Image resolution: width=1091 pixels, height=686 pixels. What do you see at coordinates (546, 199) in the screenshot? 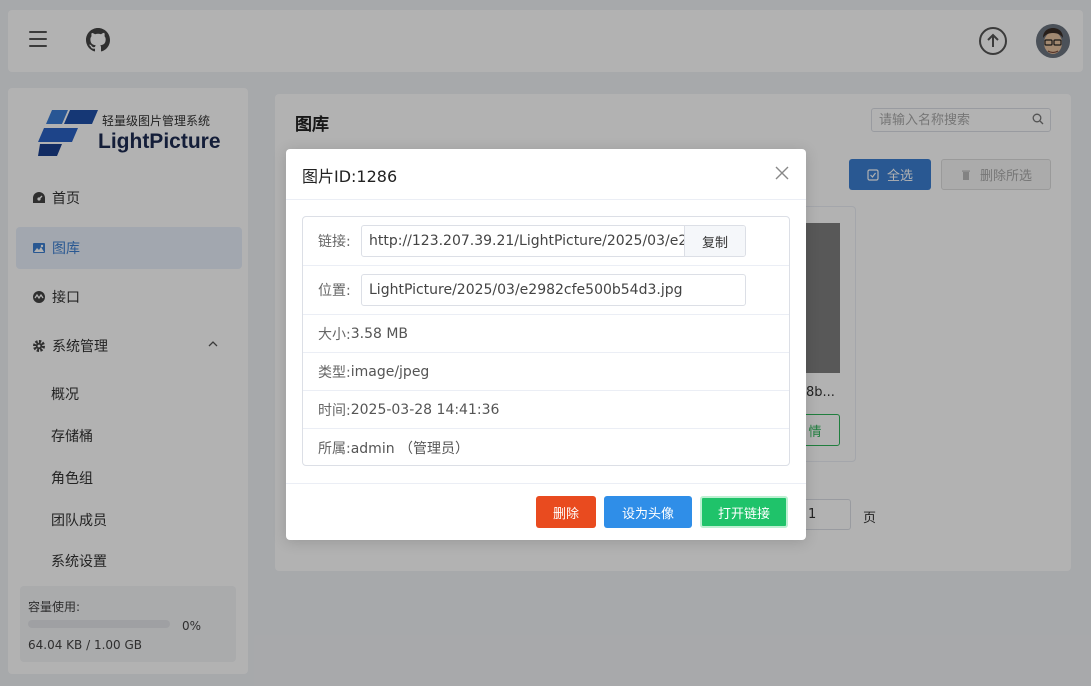
I see `dialog-header-divider` at bounding box center [546, 199].